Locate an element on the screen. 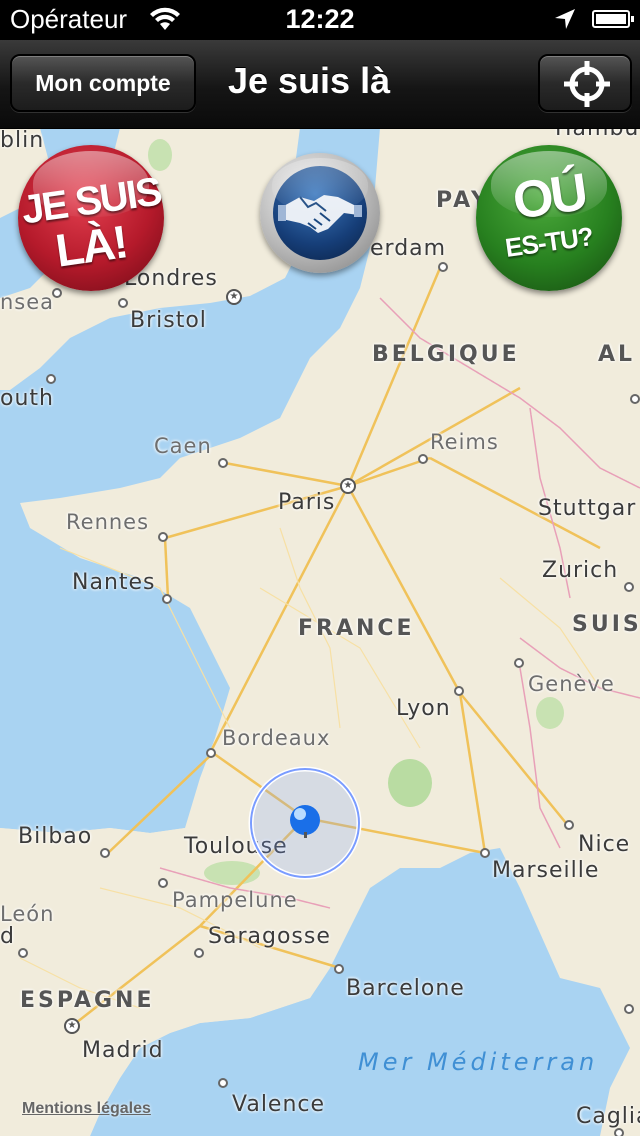  map-label-geneve: Genève is located at coordinates (571, 684).